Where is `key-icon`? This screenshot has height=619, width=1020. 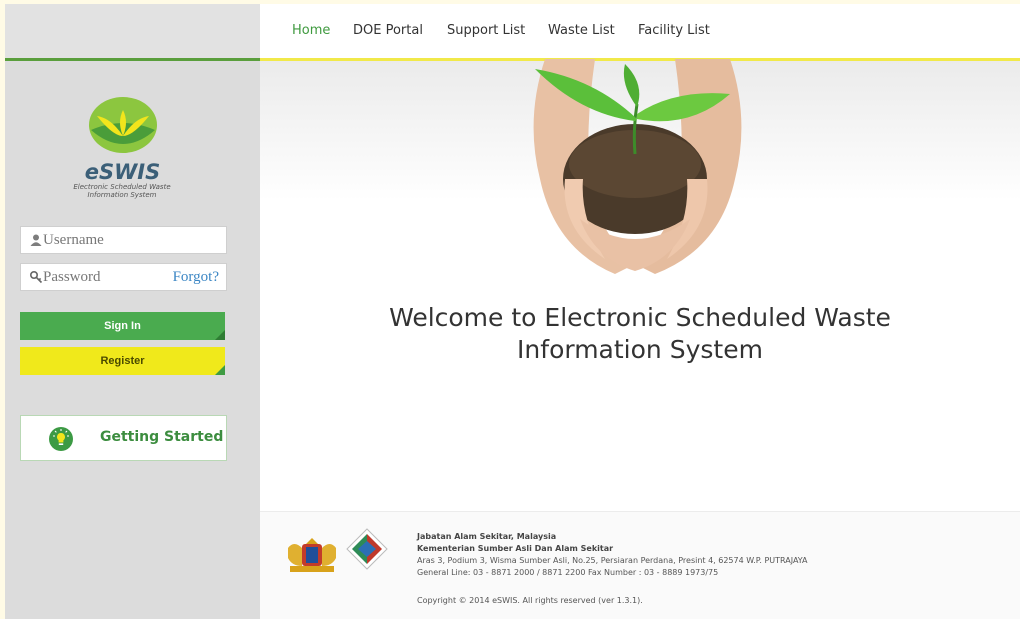 key-icon is located at coordinates (36, 277).